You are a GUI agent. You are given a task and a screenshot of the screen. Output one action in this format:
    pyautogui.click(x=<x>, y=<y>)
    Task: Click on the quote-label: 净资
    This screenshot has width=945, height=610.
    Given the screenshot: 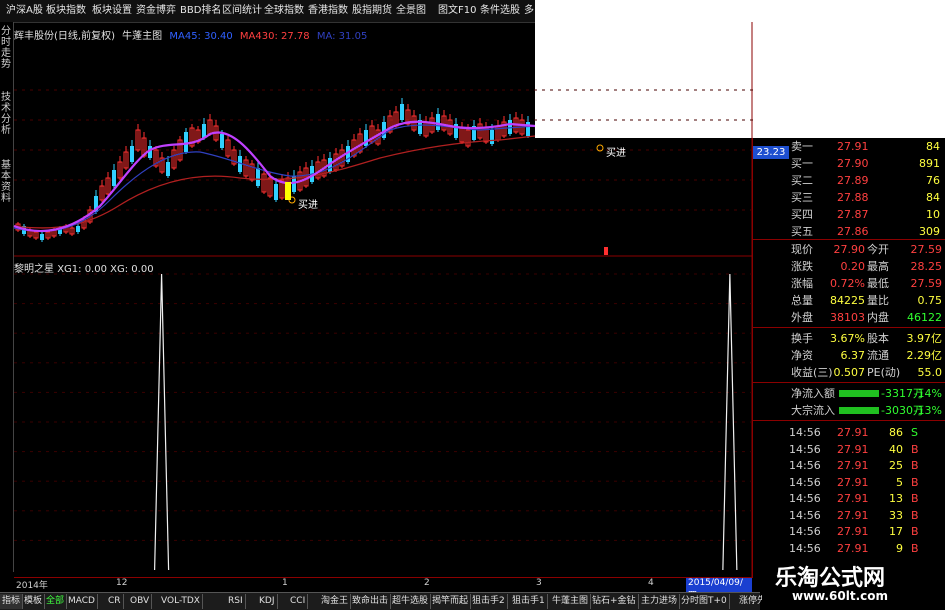 What is the action you would take?
    pyautogui.click(x=802, y=355)
    